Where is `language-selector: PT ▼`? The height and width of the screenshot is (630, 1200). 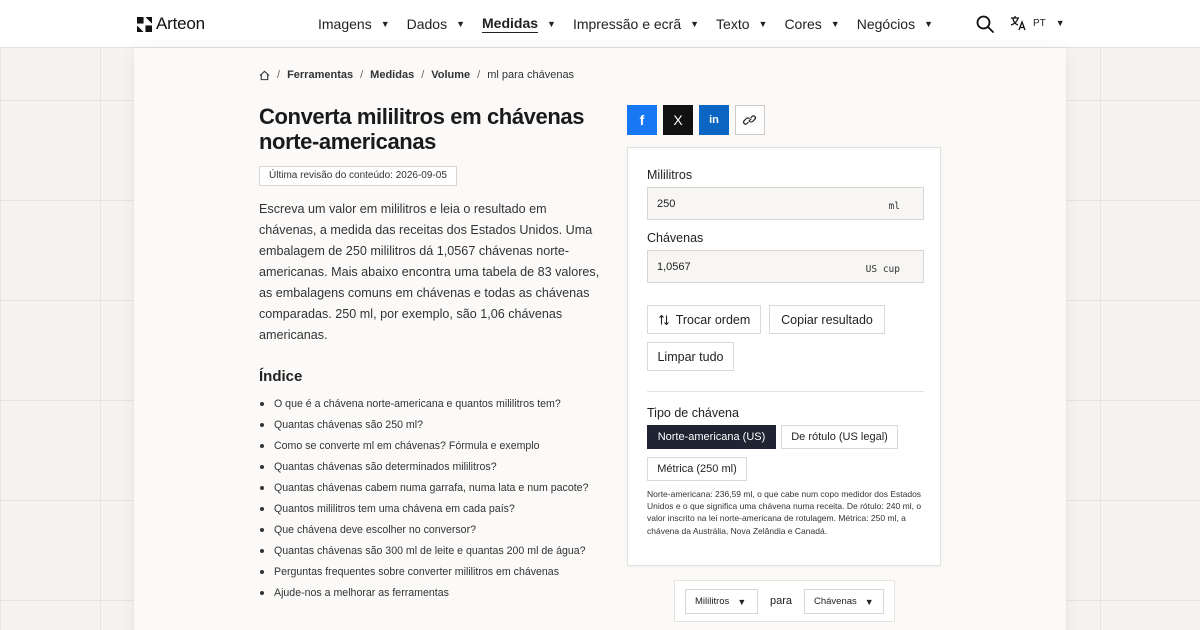 language-selector: PT ▼ is located at coordinates (1037, 23).